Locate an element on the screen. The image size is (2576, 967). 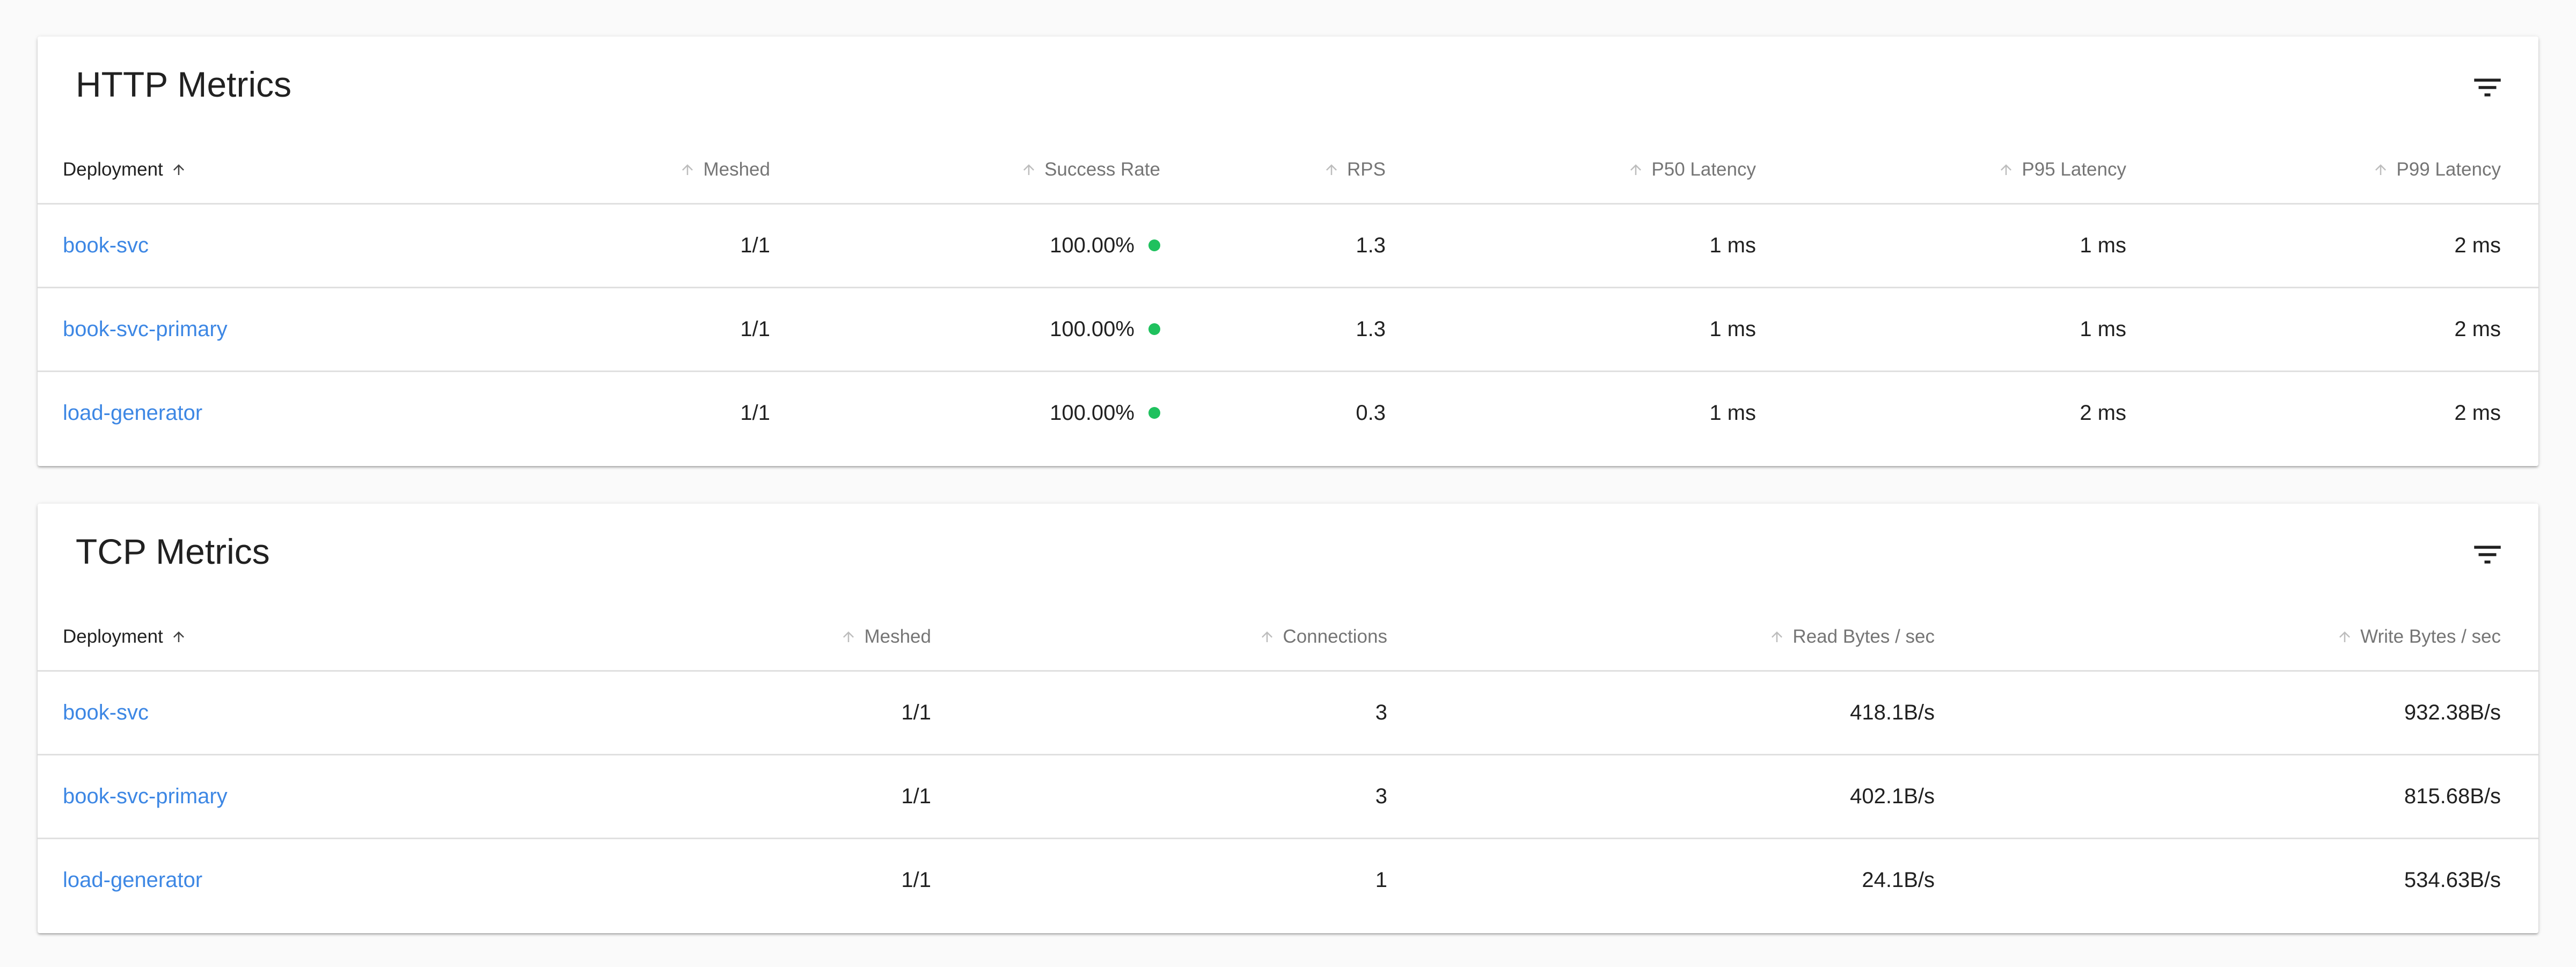
p95-latency-cell: 2 ms is located at coordinates (2103, 413).